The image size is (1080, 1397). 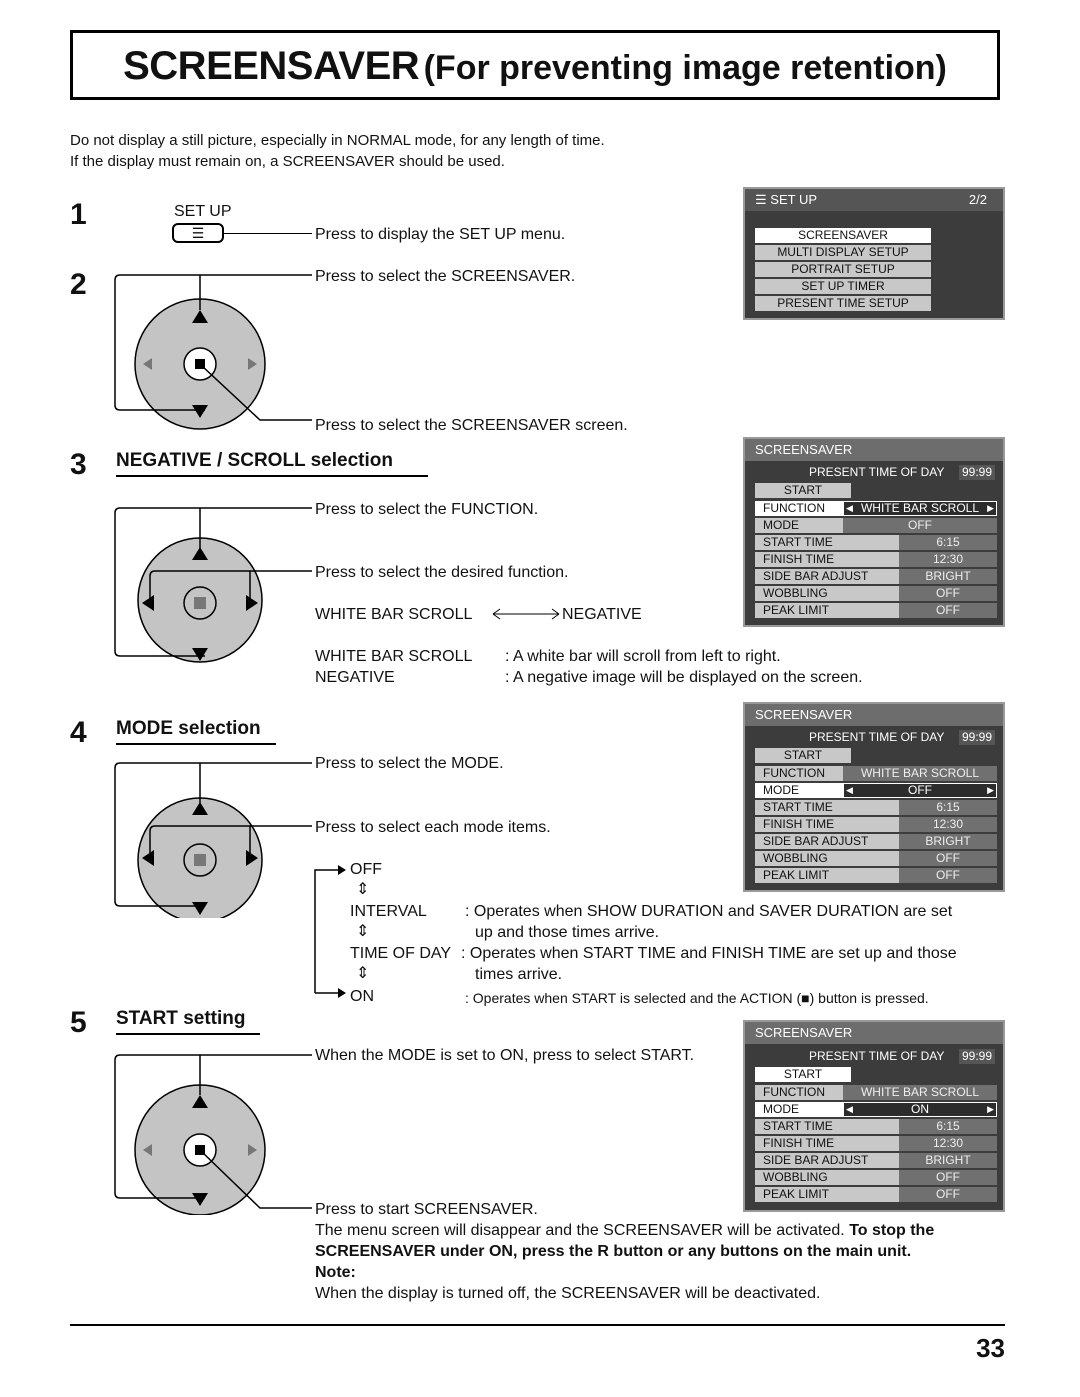 I want to click on function-value-text: WHITE BAR SCROLL, so click(x=920, y=508).